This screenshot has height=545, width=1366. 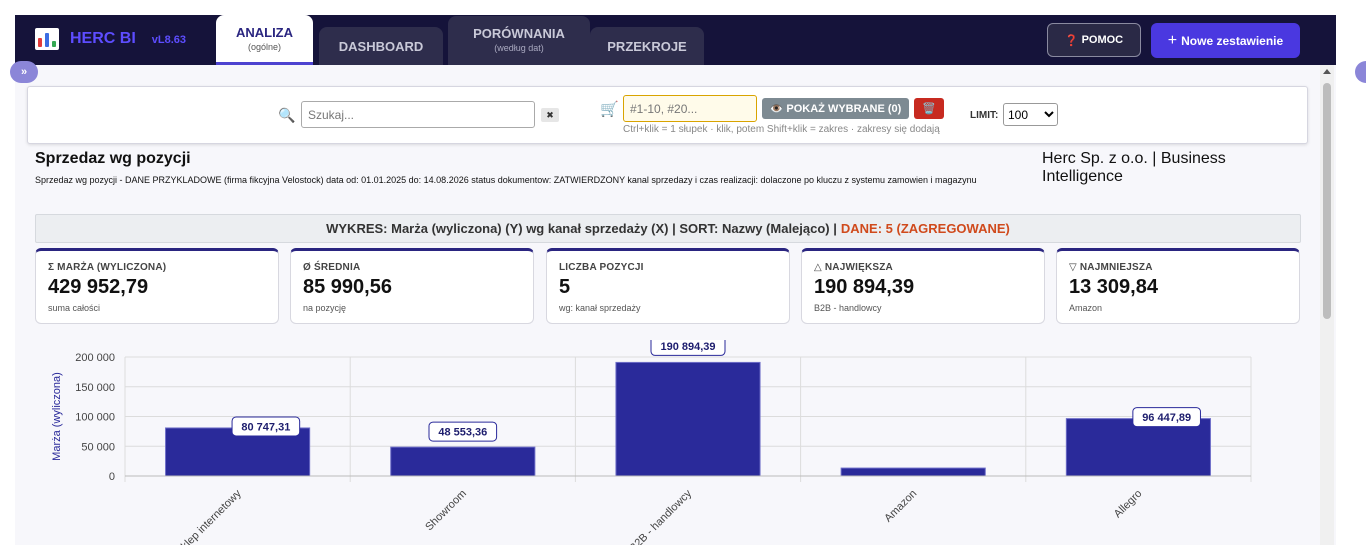 What do you see at coordinates (923, 286) in the screenshot?
I see `kpi-card-max: △ NAJWIĘKSZA 190 894,39 B2B - handlowcy` at bounding box center [923, 286].